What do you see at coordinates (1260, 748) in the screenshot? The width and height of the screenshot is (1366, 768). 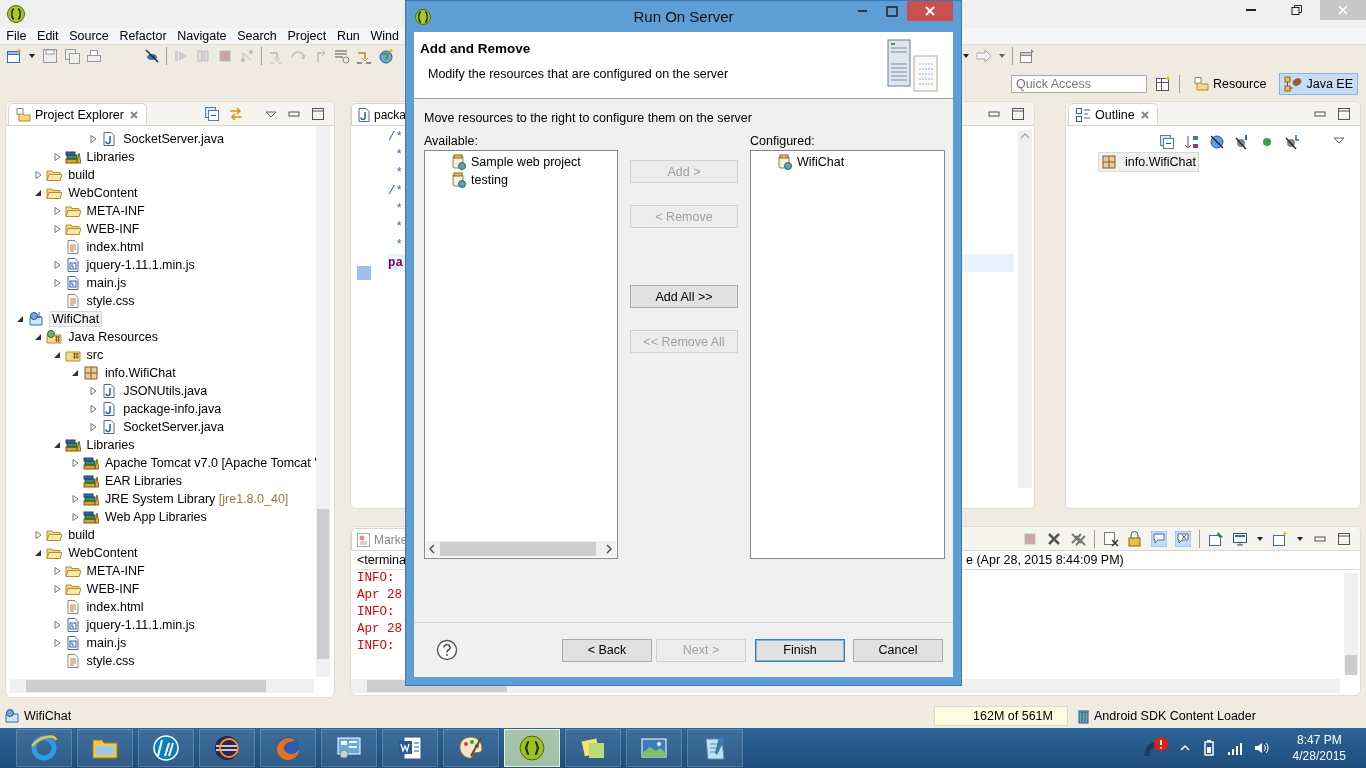 I see `speaker-icon` at bounding box center [1260, 748].